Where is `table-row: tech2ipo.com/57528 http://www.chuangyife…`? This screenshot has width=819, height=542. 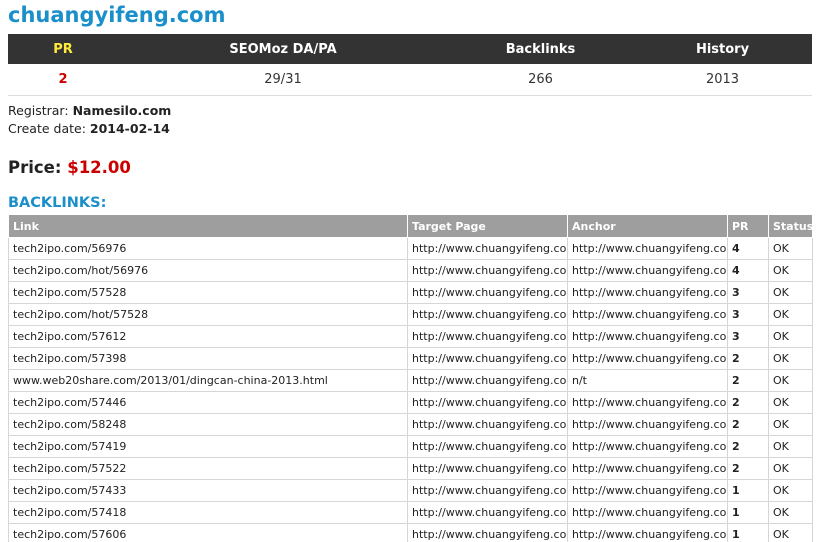
table-row: tech2ipo.com/57528 http://www.chuangyife… is located at coordinates (410, 292).